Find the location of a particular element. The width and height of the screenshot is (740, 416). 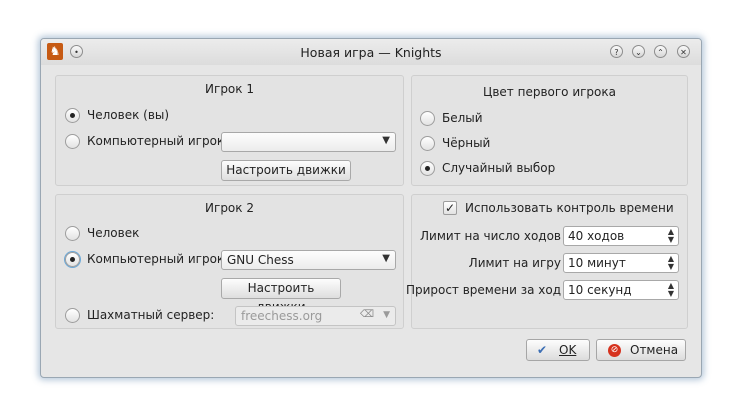

color-black-radio is located at coordinates (427, 143).